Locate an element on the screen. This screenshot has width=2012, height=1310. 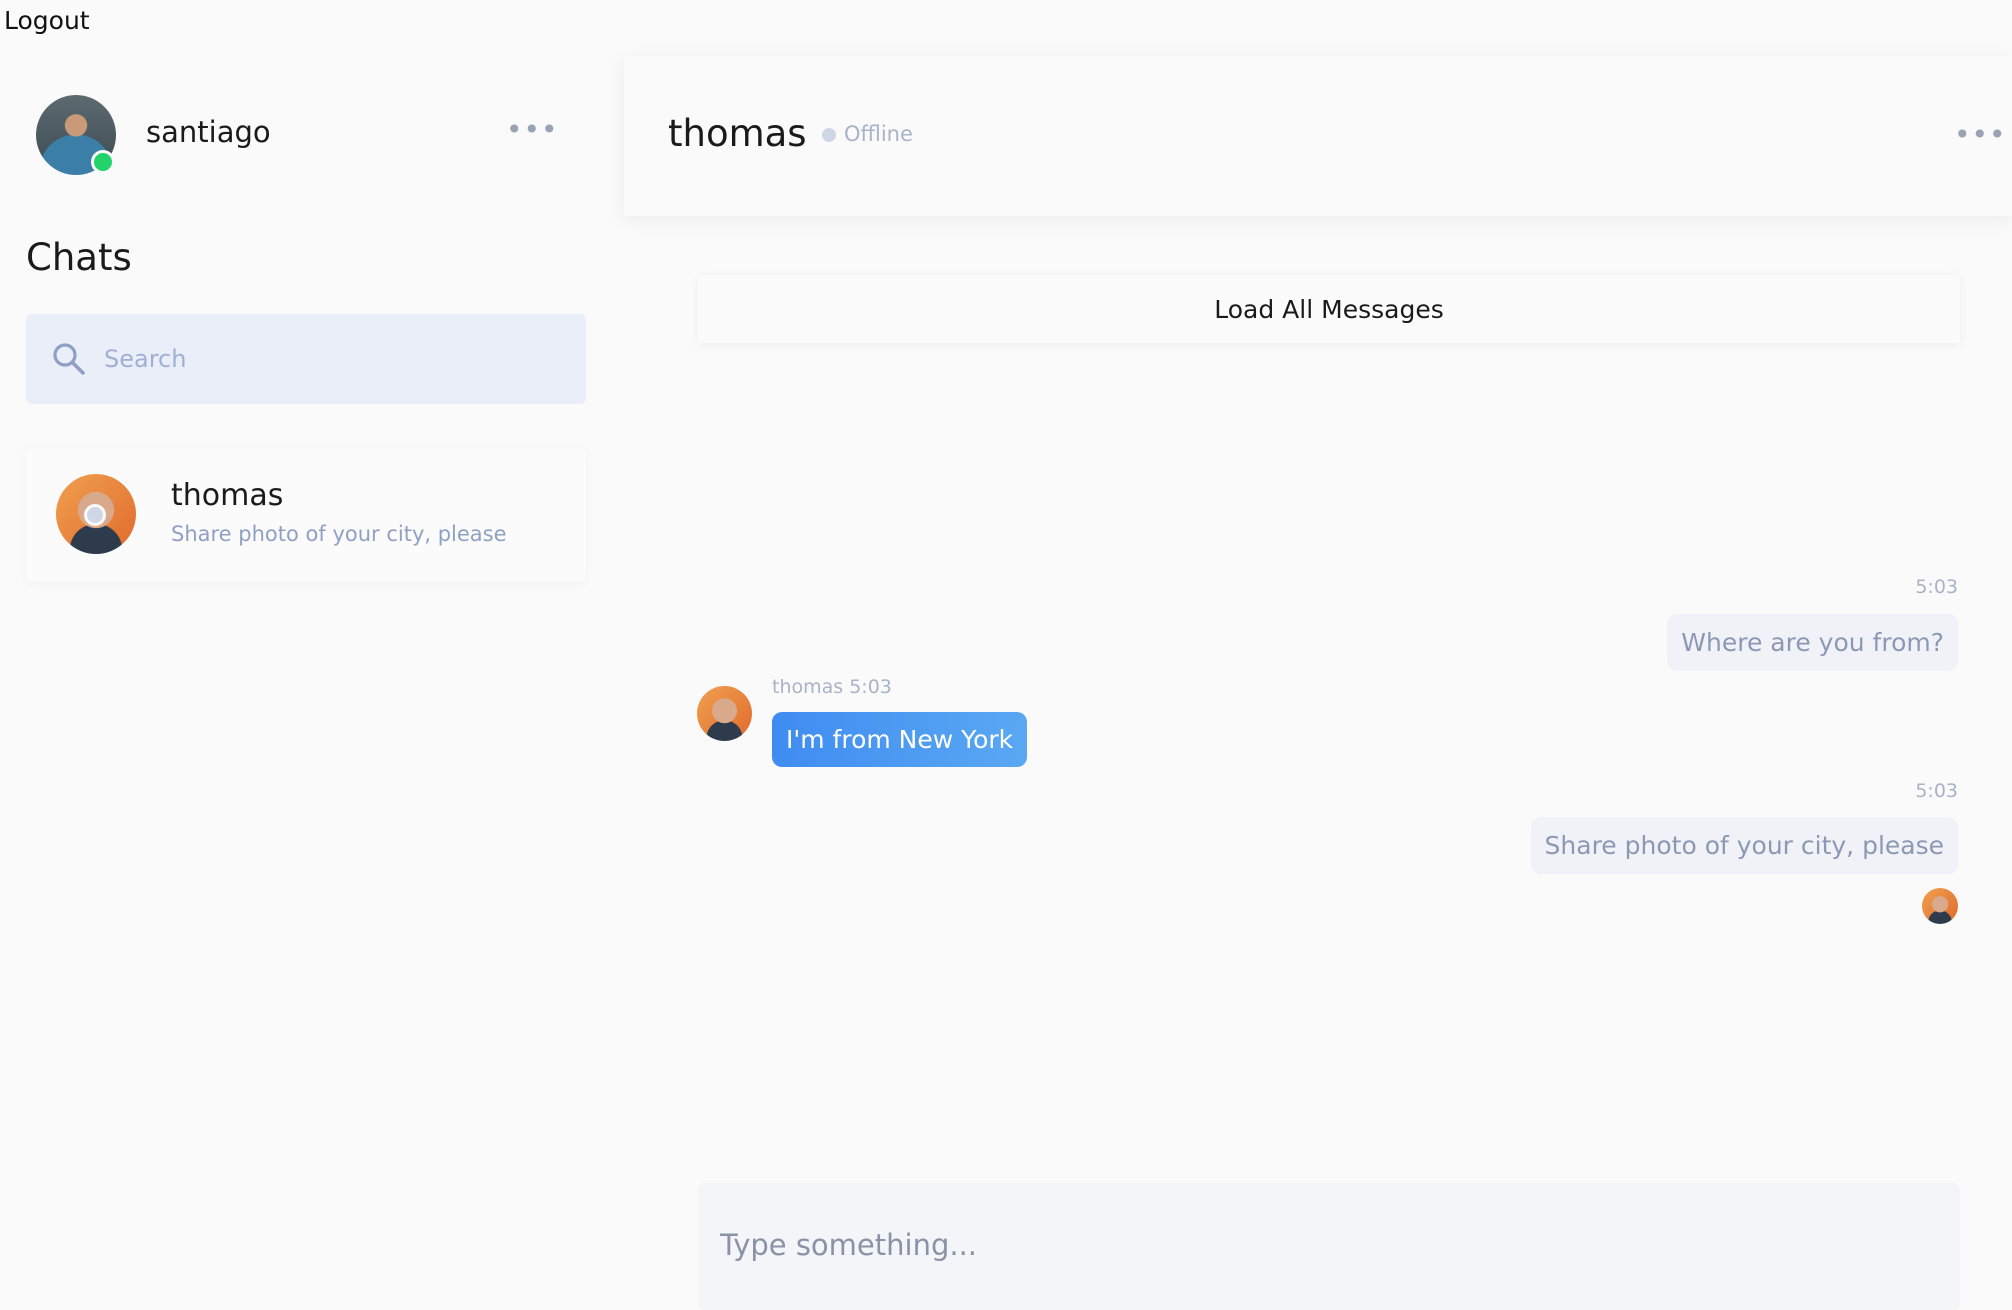
chat-list-item-thomas: thomas Share photo of your city, please is located at coordinates (306, 515).